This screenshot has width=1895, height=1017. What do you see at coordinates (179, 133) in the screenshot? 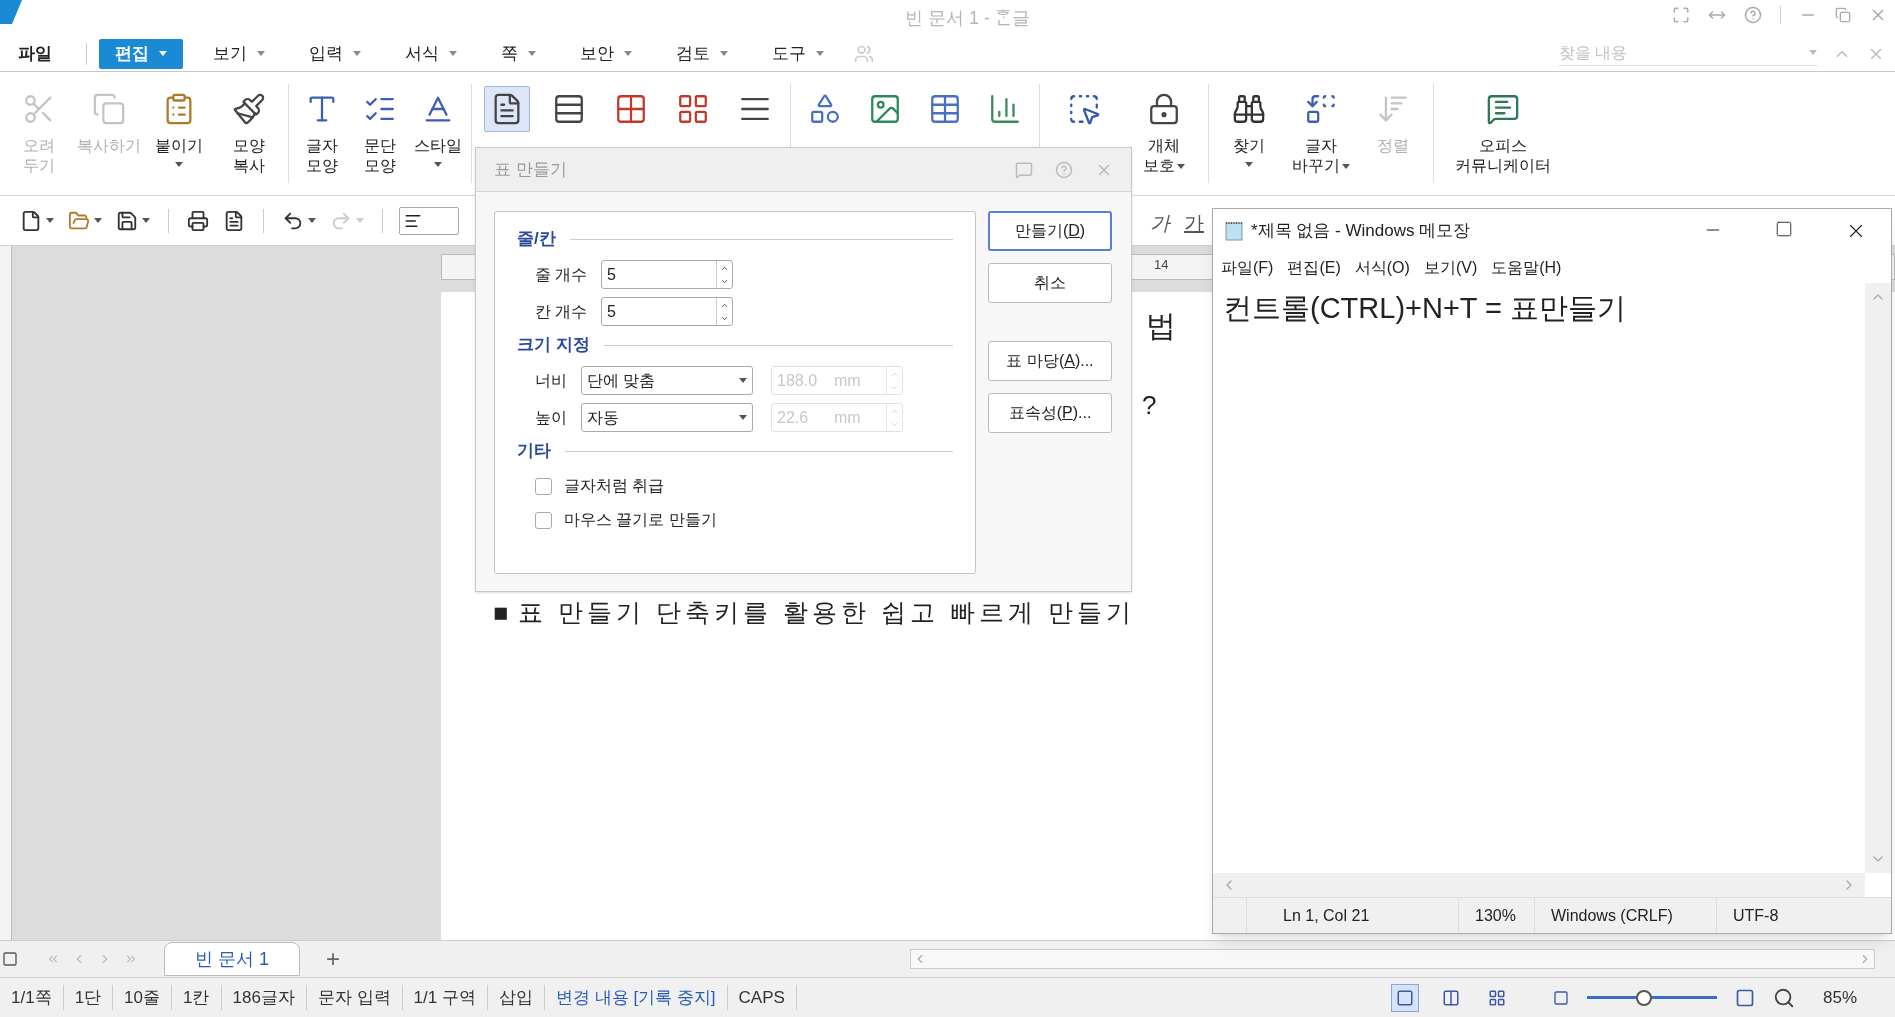
I see `ribbon-button: 붙이기` at bounding box center [179, 133].